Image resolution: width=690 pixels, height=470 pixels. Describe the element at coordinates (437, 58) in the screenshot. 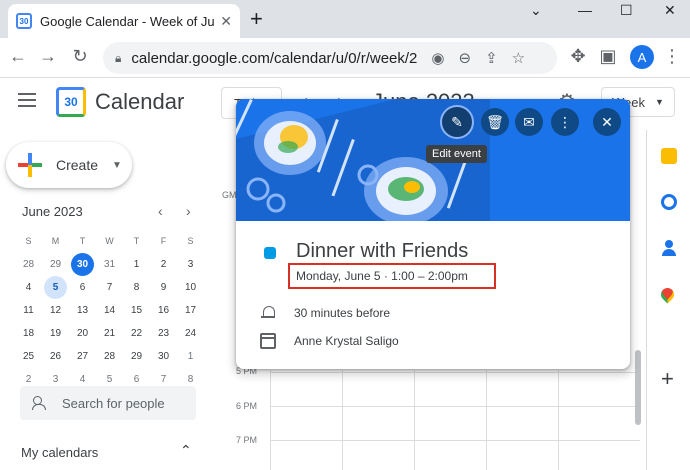

I see `eye-icon: ◉` at that location.